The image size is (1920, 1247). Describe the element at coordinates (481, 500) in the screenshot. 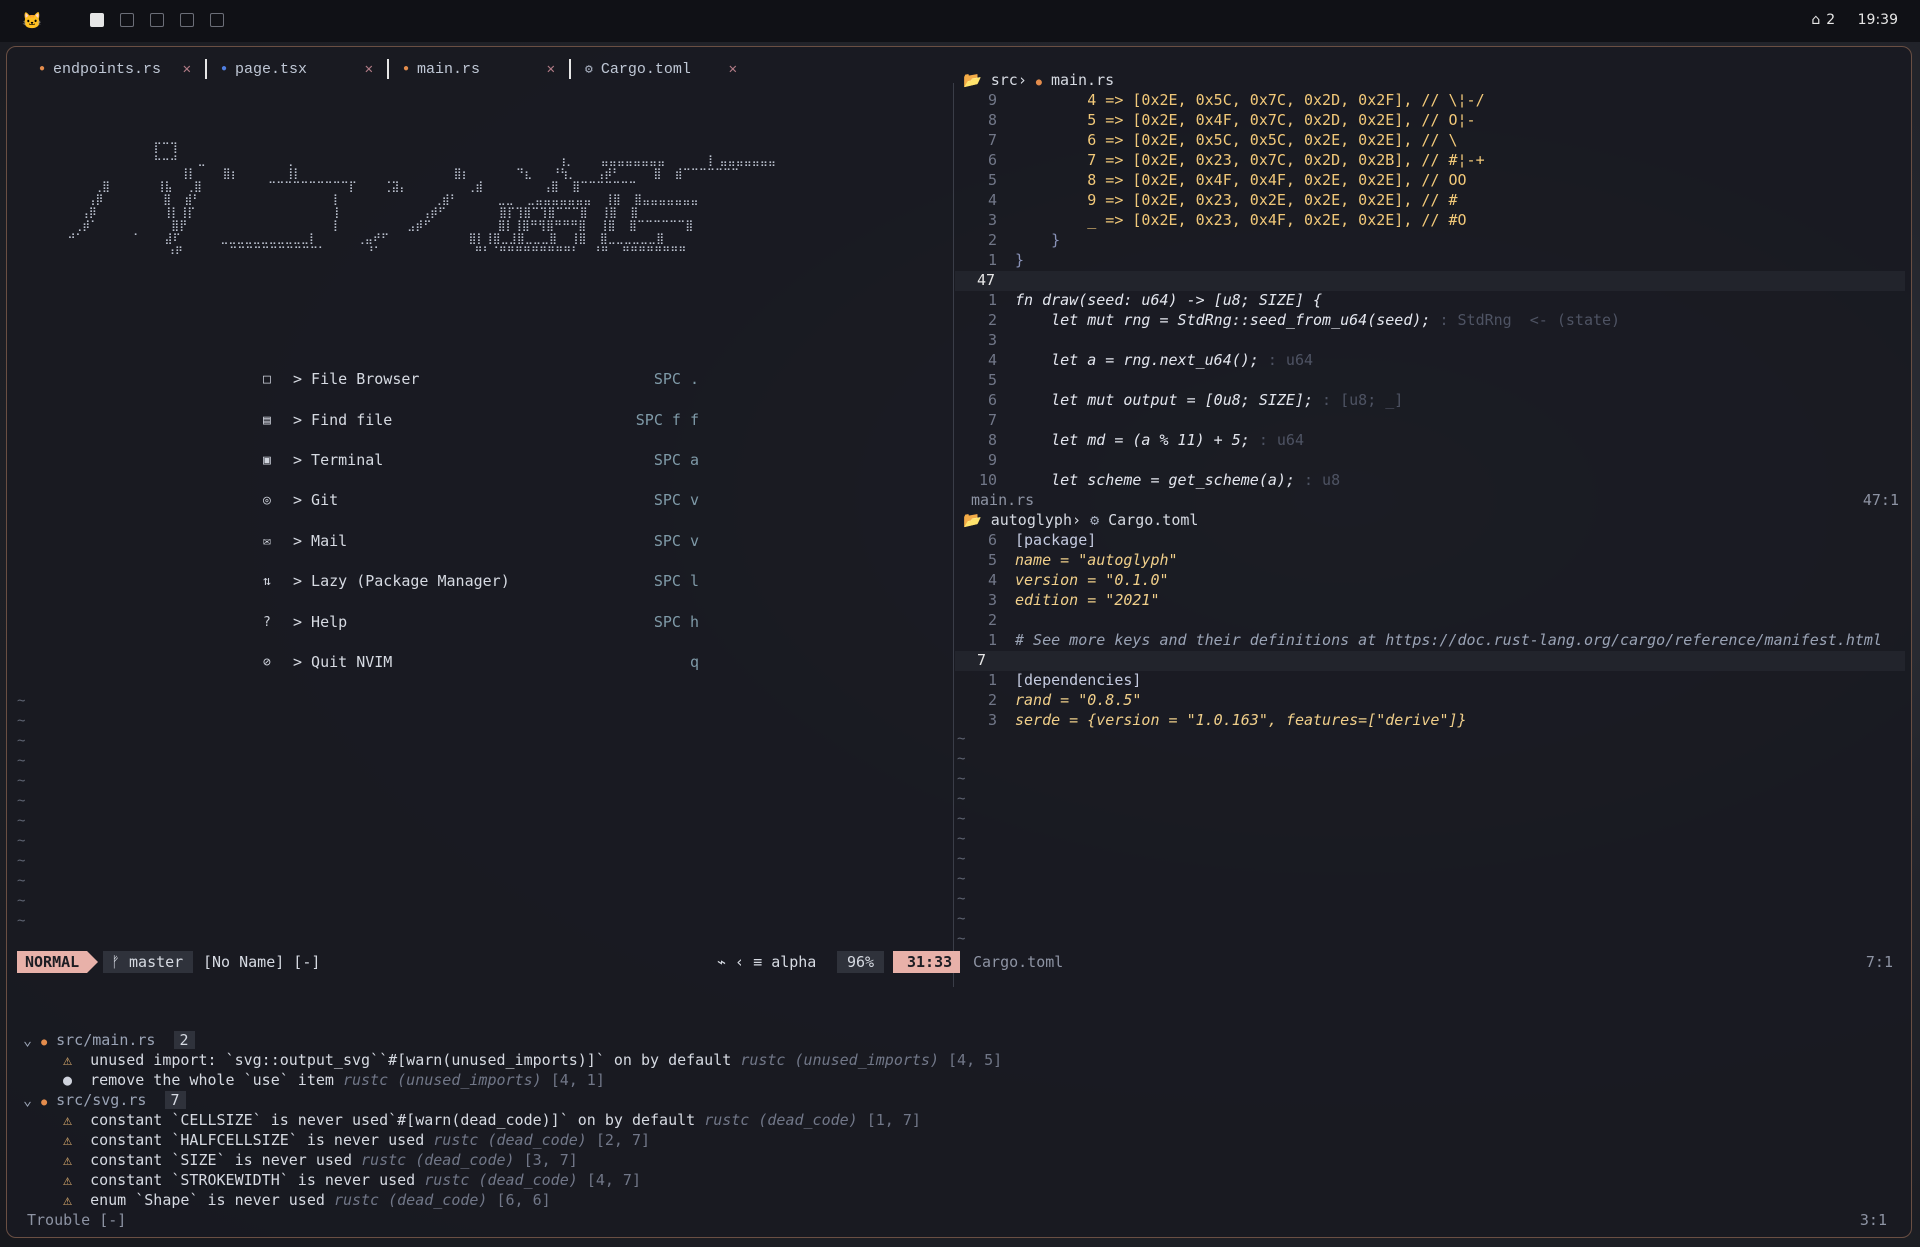

I see `menu-git: ◎ > Git SPC v` at that location.